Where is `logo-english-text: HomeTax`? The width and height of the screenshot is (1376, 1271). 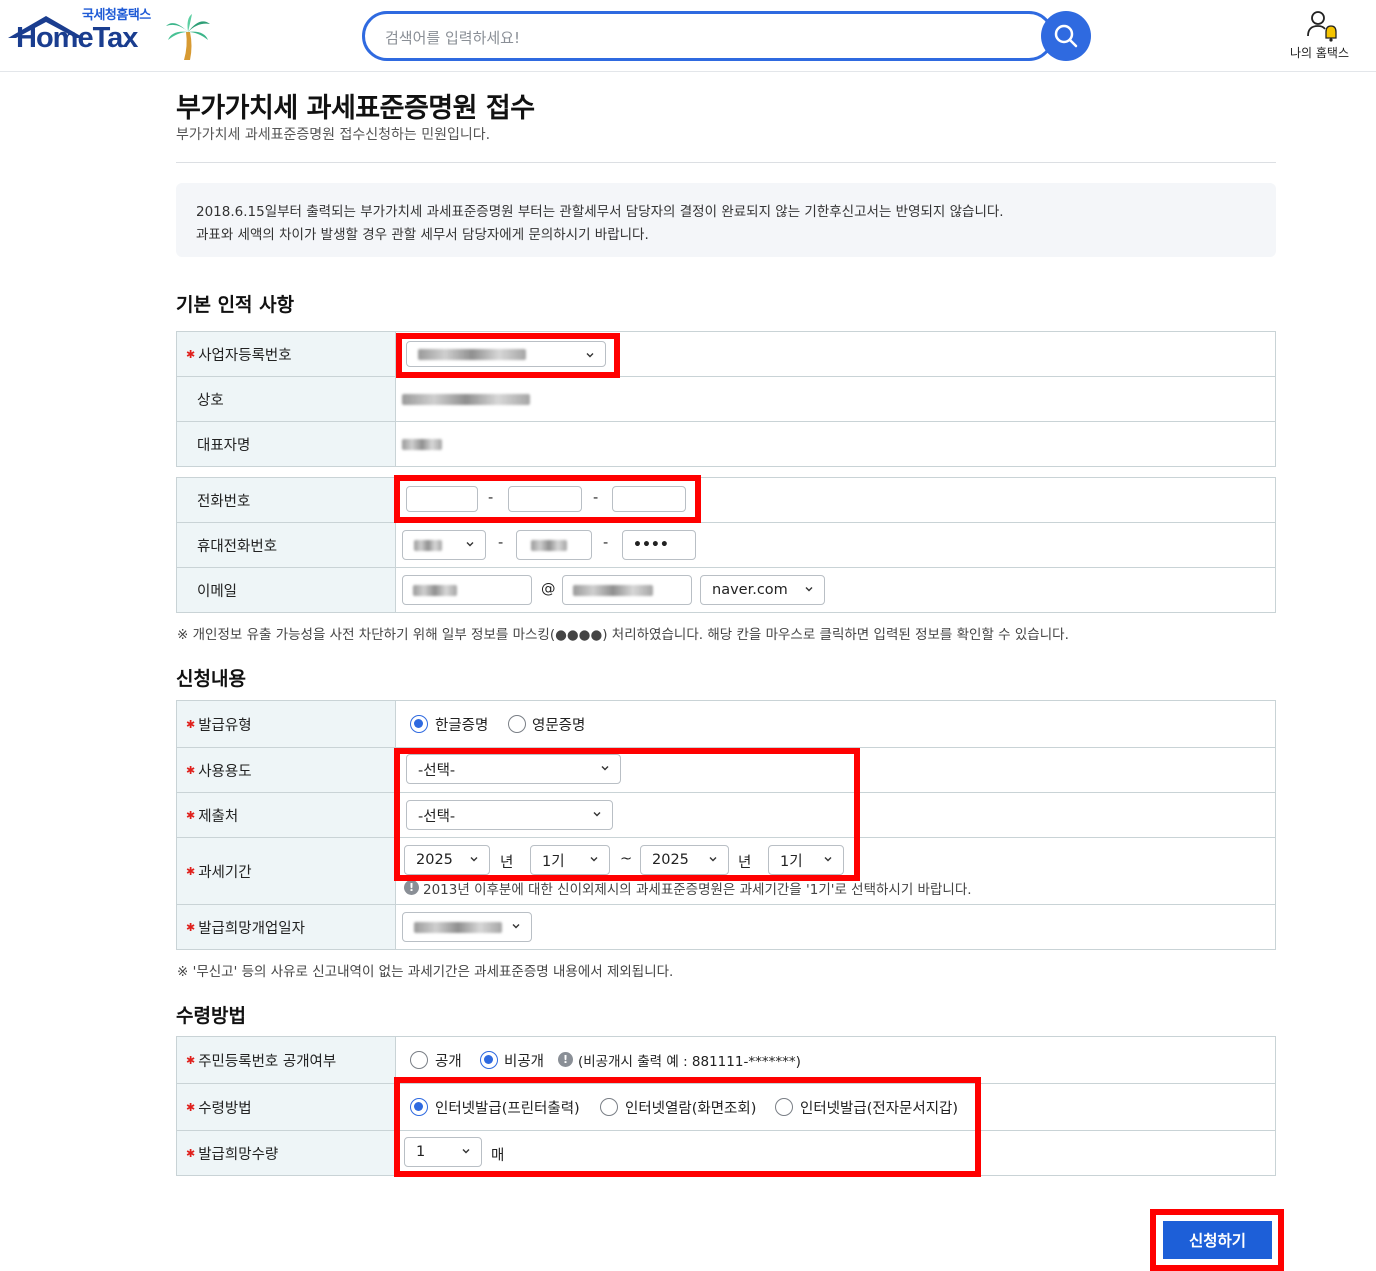
logo-english-text: HomeTax is located at coordinates (77, 38).